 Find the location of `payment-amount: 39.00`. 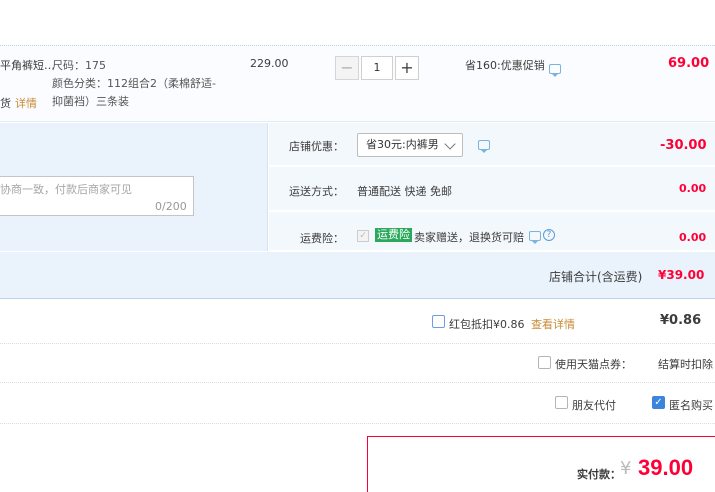

payment-amount: 39.00 is located at coordinates (666, 467).